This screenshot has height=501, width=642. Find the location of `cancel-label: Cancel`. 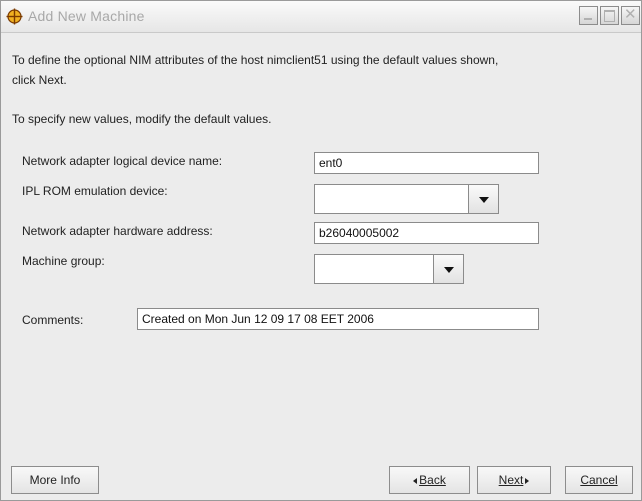

cancel-label: Cancel is located at coordinates (599, 480).